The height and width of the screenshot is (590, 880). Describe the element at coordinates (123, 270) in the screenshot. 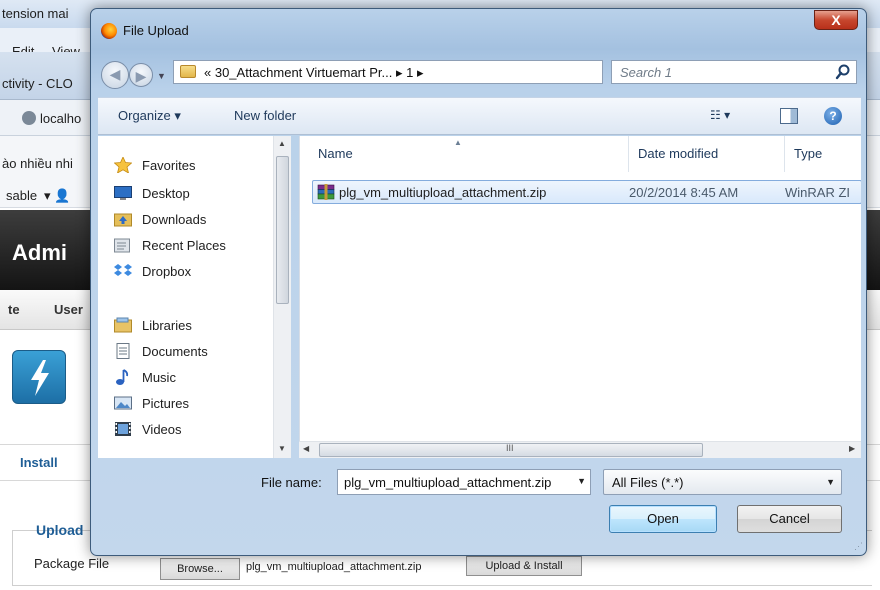

I see `dropbox-icon` at that location.